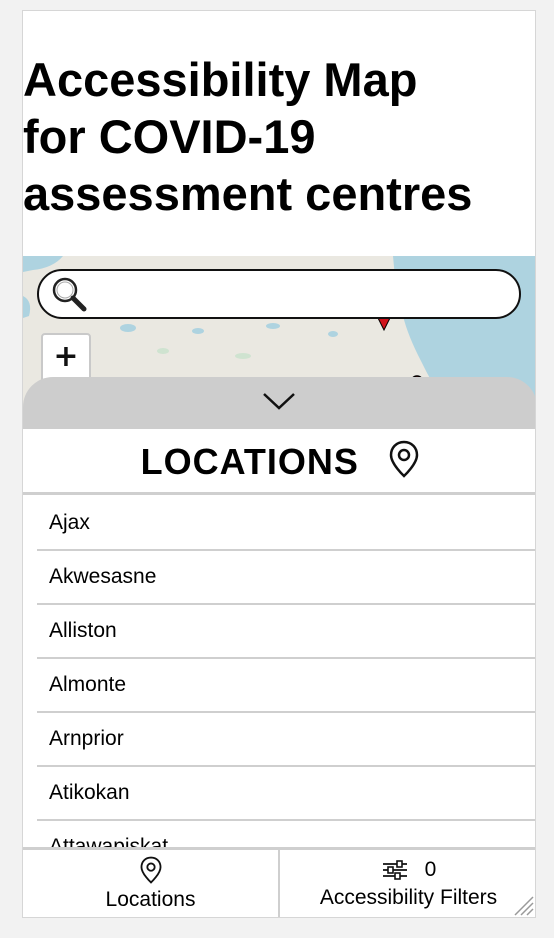 Image resolution: width=554 pixels, height=938 pixels. What do you see at coordinates (150, 899) in the screenshot?
I see `tab-locations-label: Locations` at bounding box center [150, 899].